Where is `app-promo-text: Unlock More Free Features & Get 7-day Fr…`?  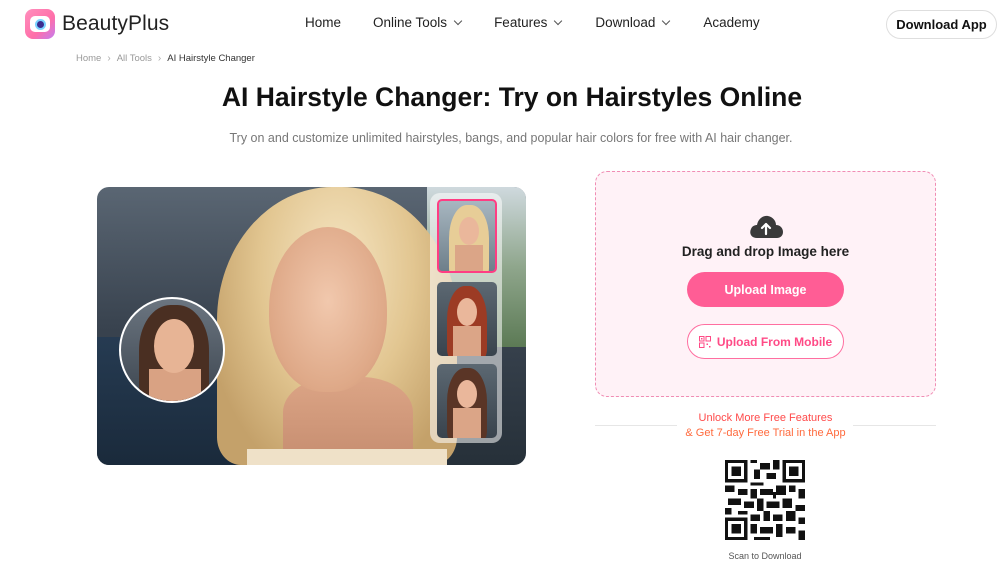
app-promo-text: Unlock More Free Features & Get 7-day Fr… is located at coordinates (765, 425).